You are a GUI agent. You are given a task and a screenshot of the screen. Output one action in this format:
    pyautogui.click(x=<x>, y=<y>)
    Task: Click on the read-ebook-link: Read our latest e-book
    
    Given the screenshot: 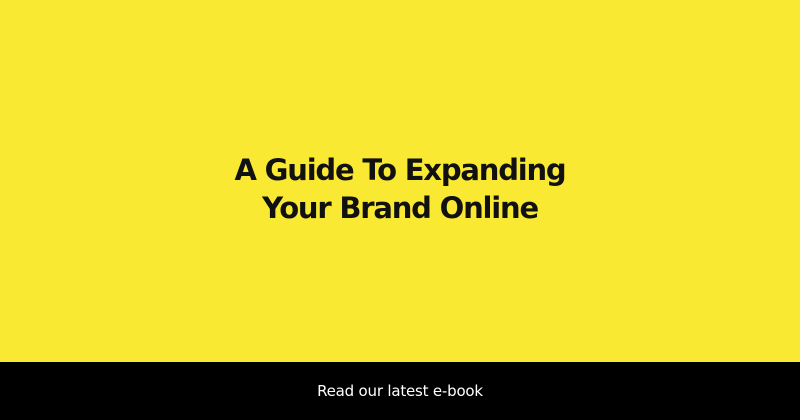 What is the action you would take?
    pyautogui.click(x=400, y=391)
    